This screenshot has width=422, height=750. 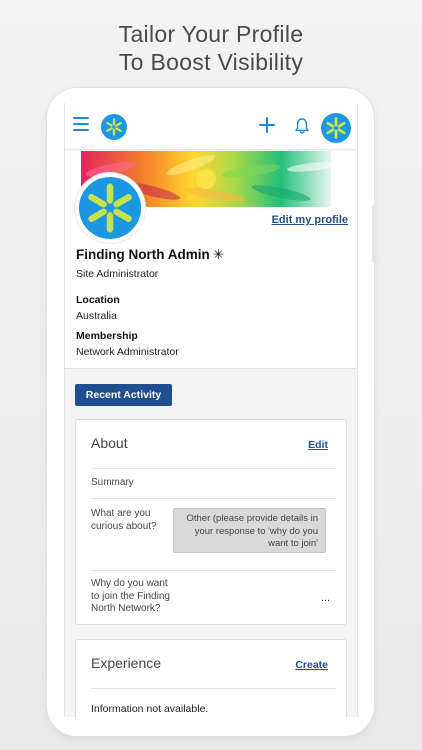 What do you see at coordinates (81, 124) in the screenshot?
I see `hamburger-menu-icon` at bounding box center [81, 124].